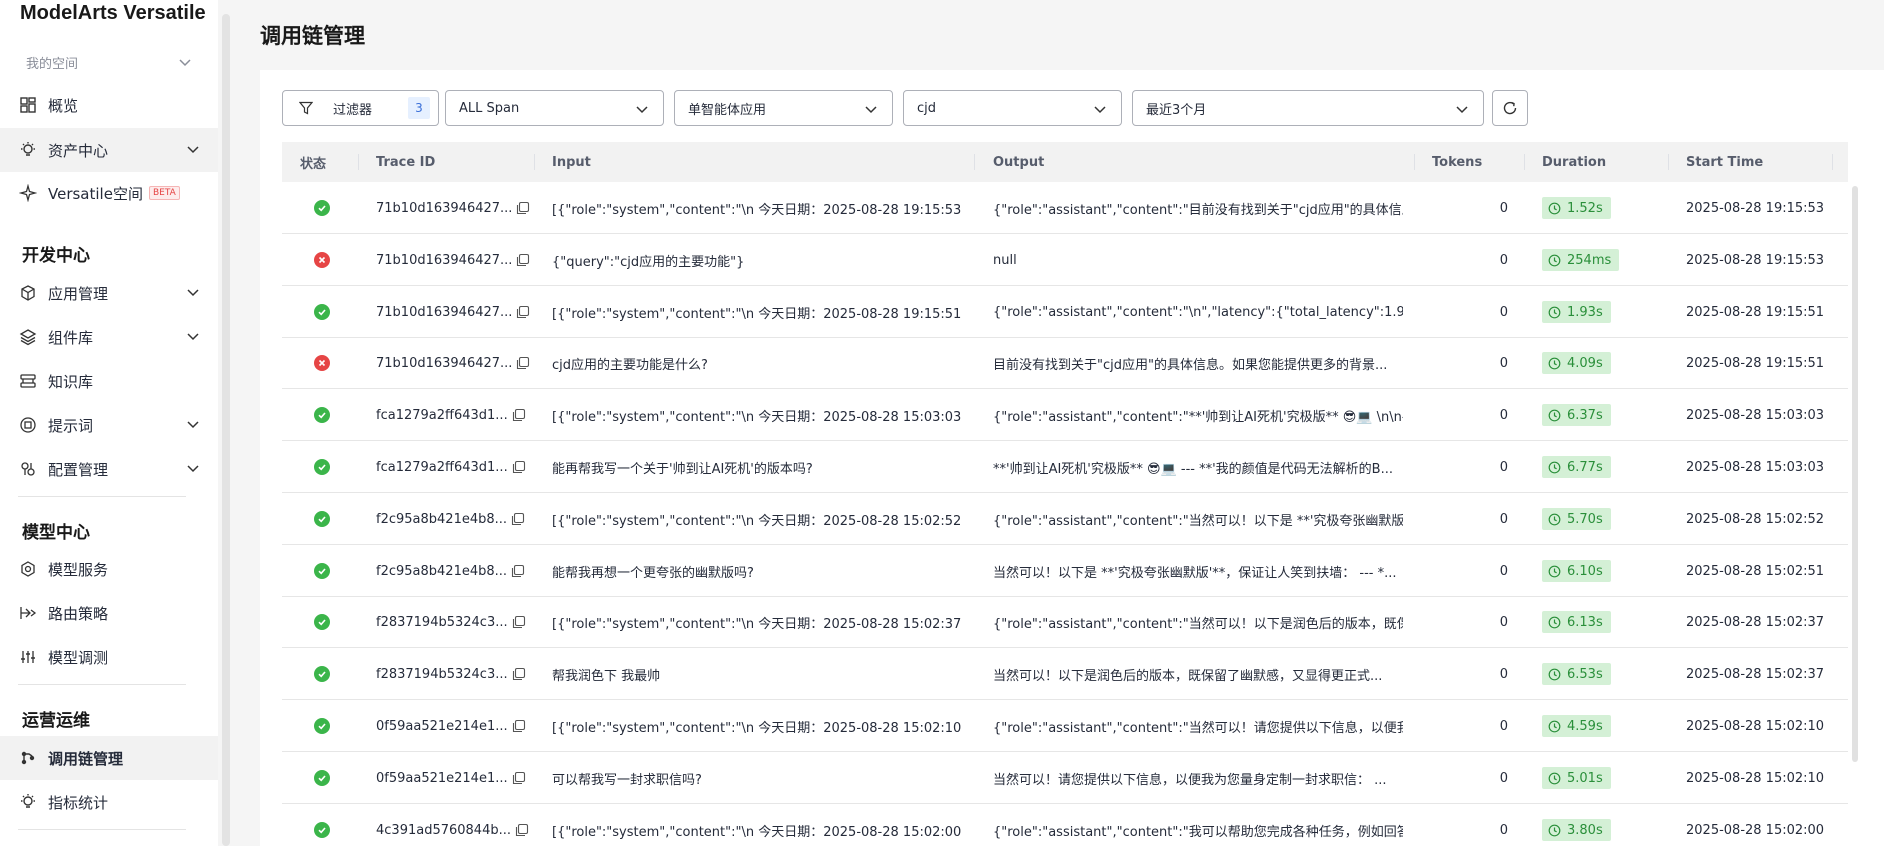 This screenshot has height=846, width=1884. What do you see at coordinates (71, 381) in the screenshot?
I see `sidebar-item-label: 知识库` at bounding box center [71, 381].